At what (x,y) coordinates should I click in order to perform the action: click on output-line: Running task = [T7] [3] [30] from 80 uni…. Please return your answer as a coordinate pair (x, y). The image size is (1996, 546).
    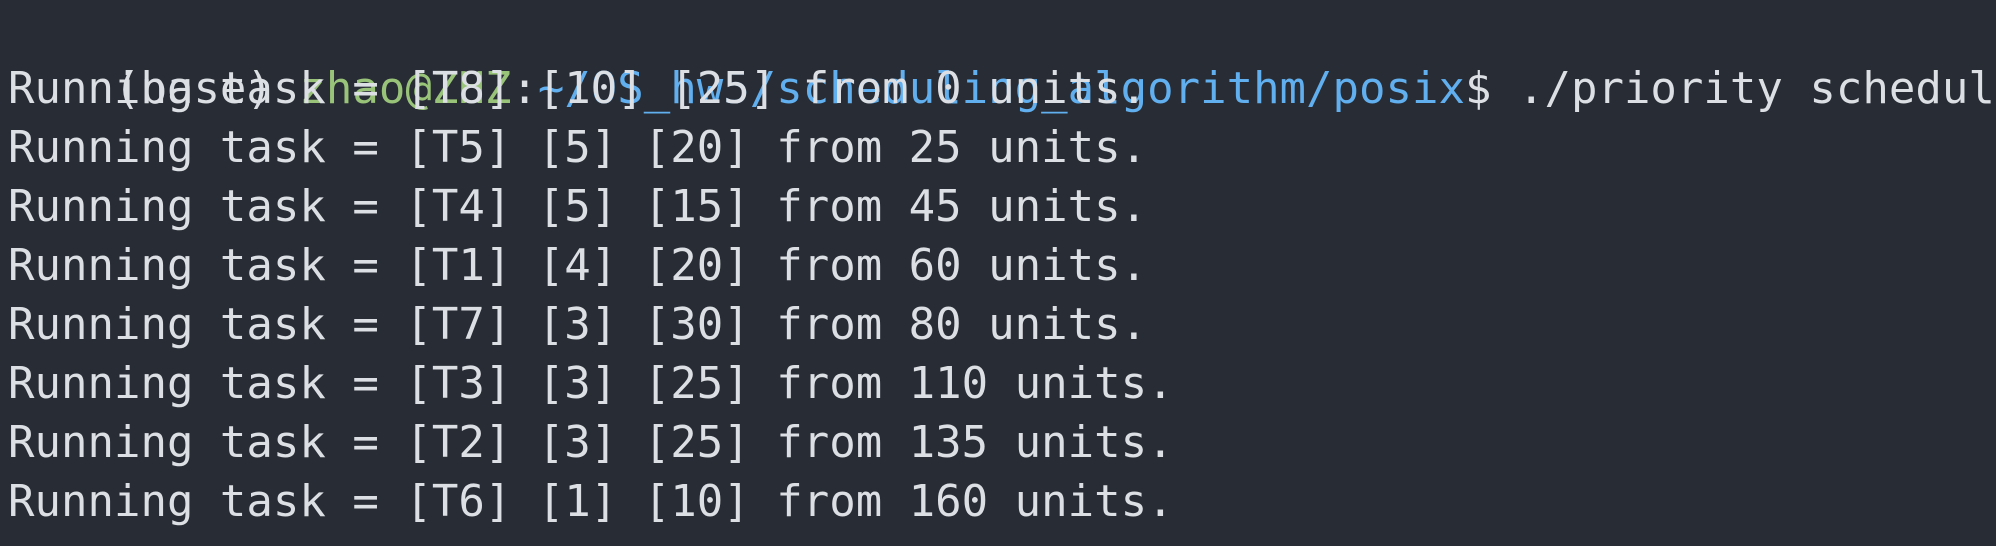
    Looking at the image, I should click on (578, 324).